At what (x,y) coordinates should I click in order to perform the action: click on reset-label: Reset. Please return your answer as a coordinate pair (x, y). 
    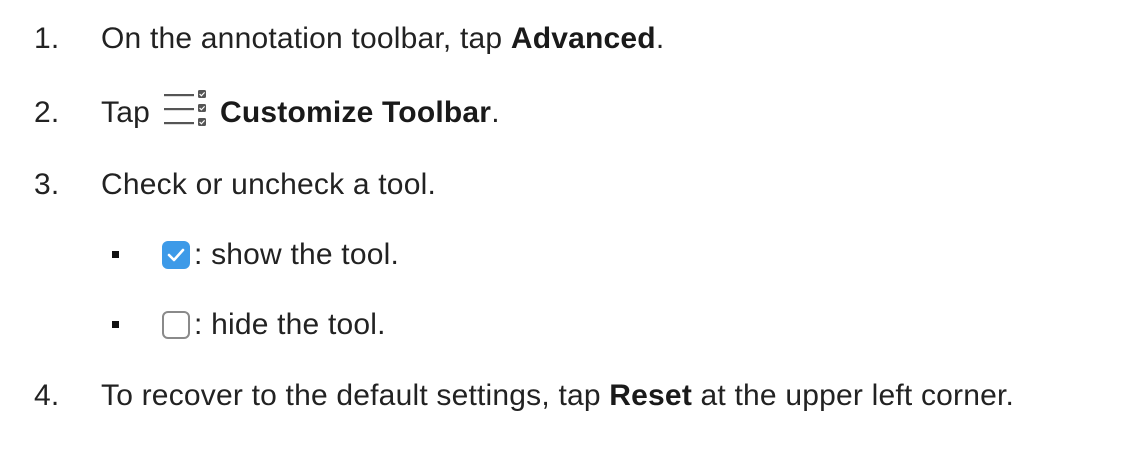
    Looking at the image, I should click on (651, 395).